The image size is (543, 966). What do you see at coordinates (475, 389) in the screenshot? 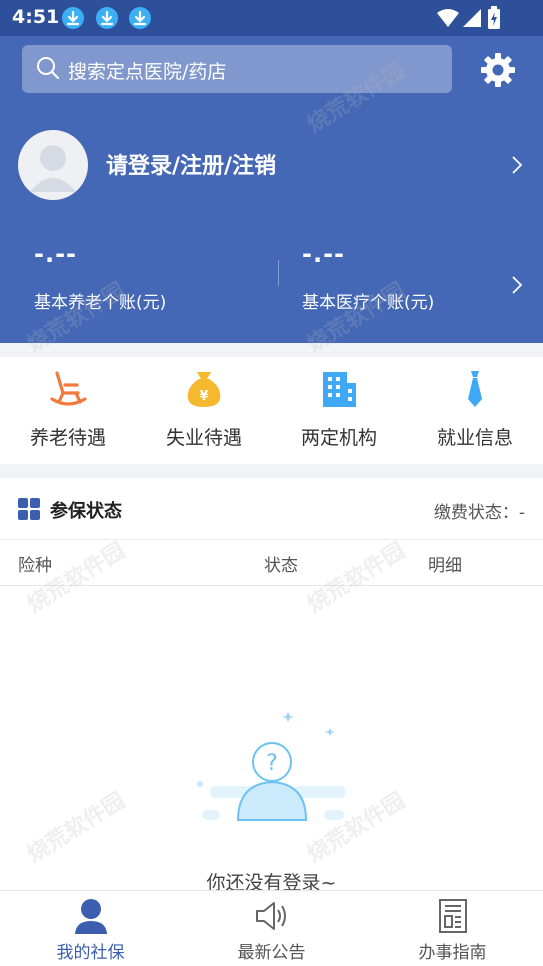
I see `tie-icon` at bounding box center [475, 389].